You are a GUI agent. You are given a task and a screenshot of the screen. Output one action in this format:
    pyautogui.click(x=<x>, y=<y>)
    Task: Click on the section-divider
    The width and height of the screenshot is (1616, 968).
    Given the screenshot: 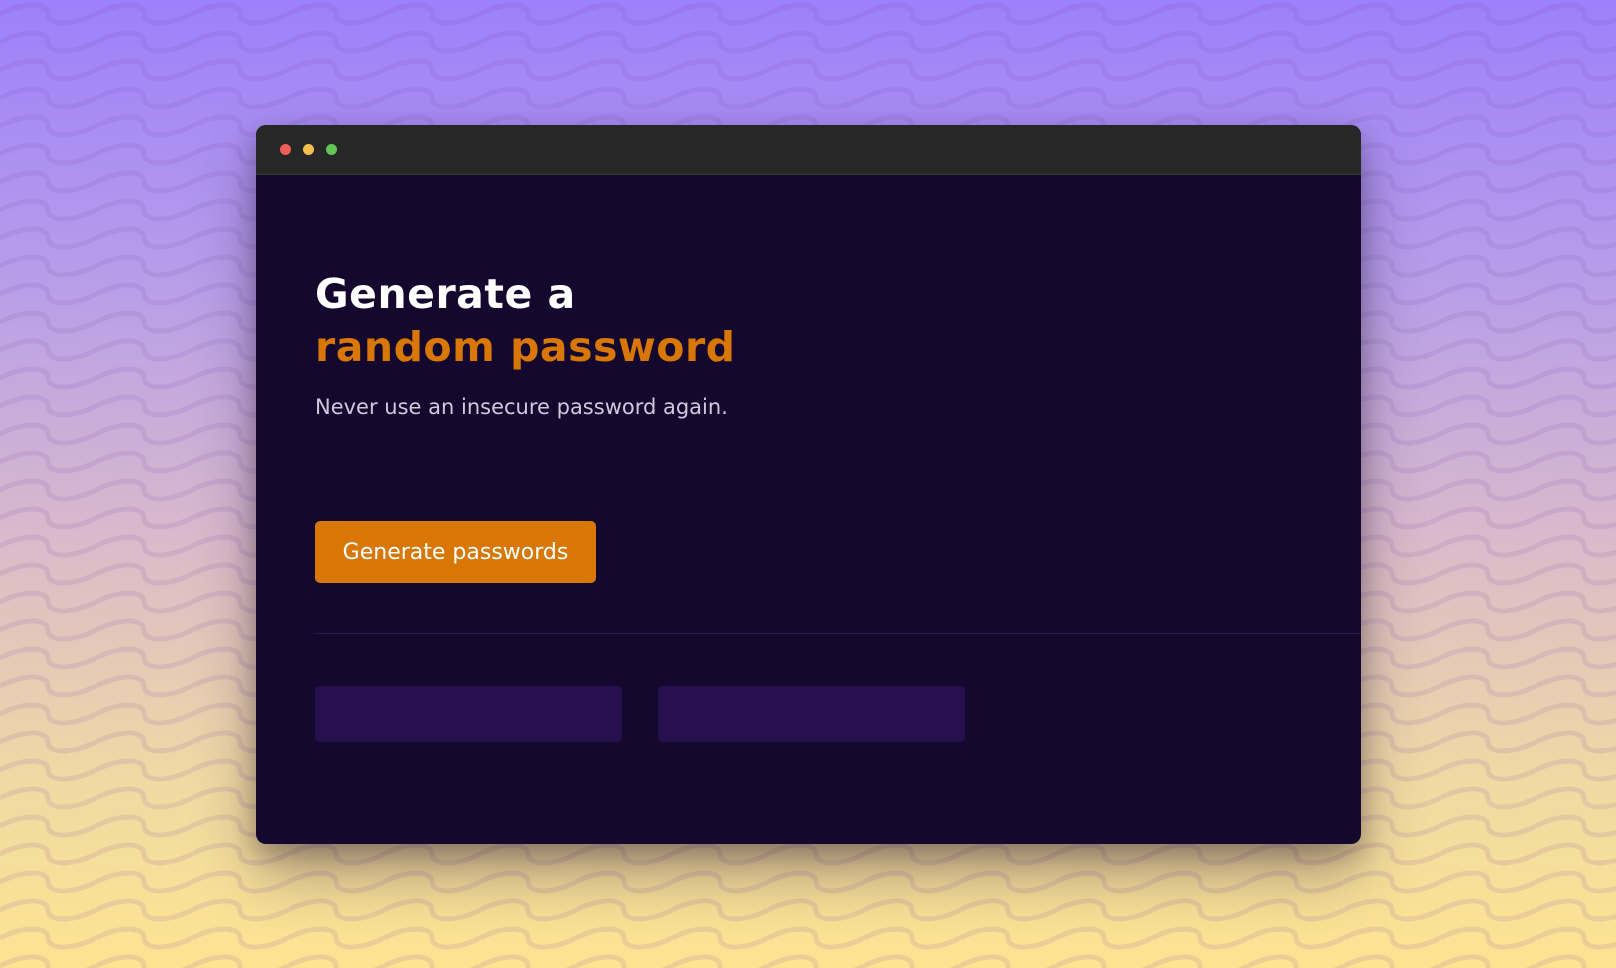 What is the action you would take?
    pyautogui.click(x=838, y=633)
    